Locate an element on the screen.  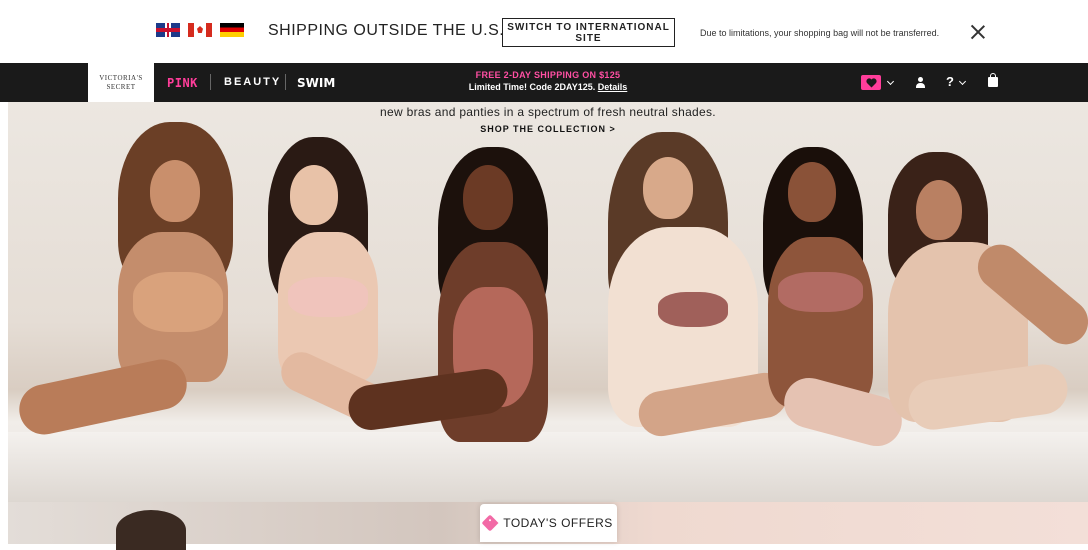
promo-details-link: Details is located at coordinates (613, 87).